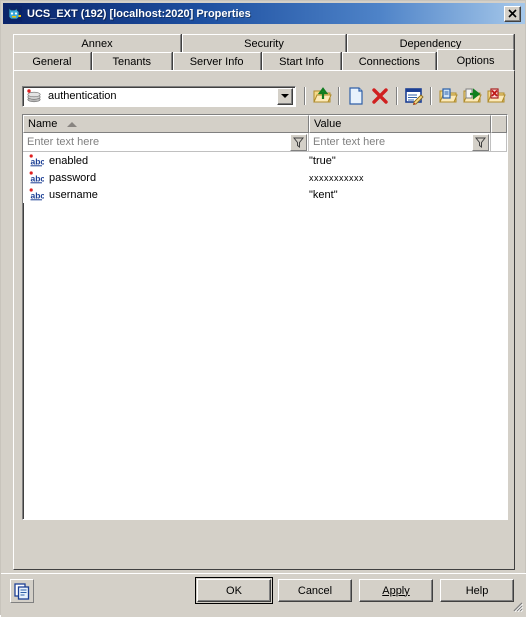 The width and height of the screenshot is (526, 617). What do you see at coordinates (285, 96) in the screenshot?
I see `chevron-down-icon` at bounding box center [285, 96].